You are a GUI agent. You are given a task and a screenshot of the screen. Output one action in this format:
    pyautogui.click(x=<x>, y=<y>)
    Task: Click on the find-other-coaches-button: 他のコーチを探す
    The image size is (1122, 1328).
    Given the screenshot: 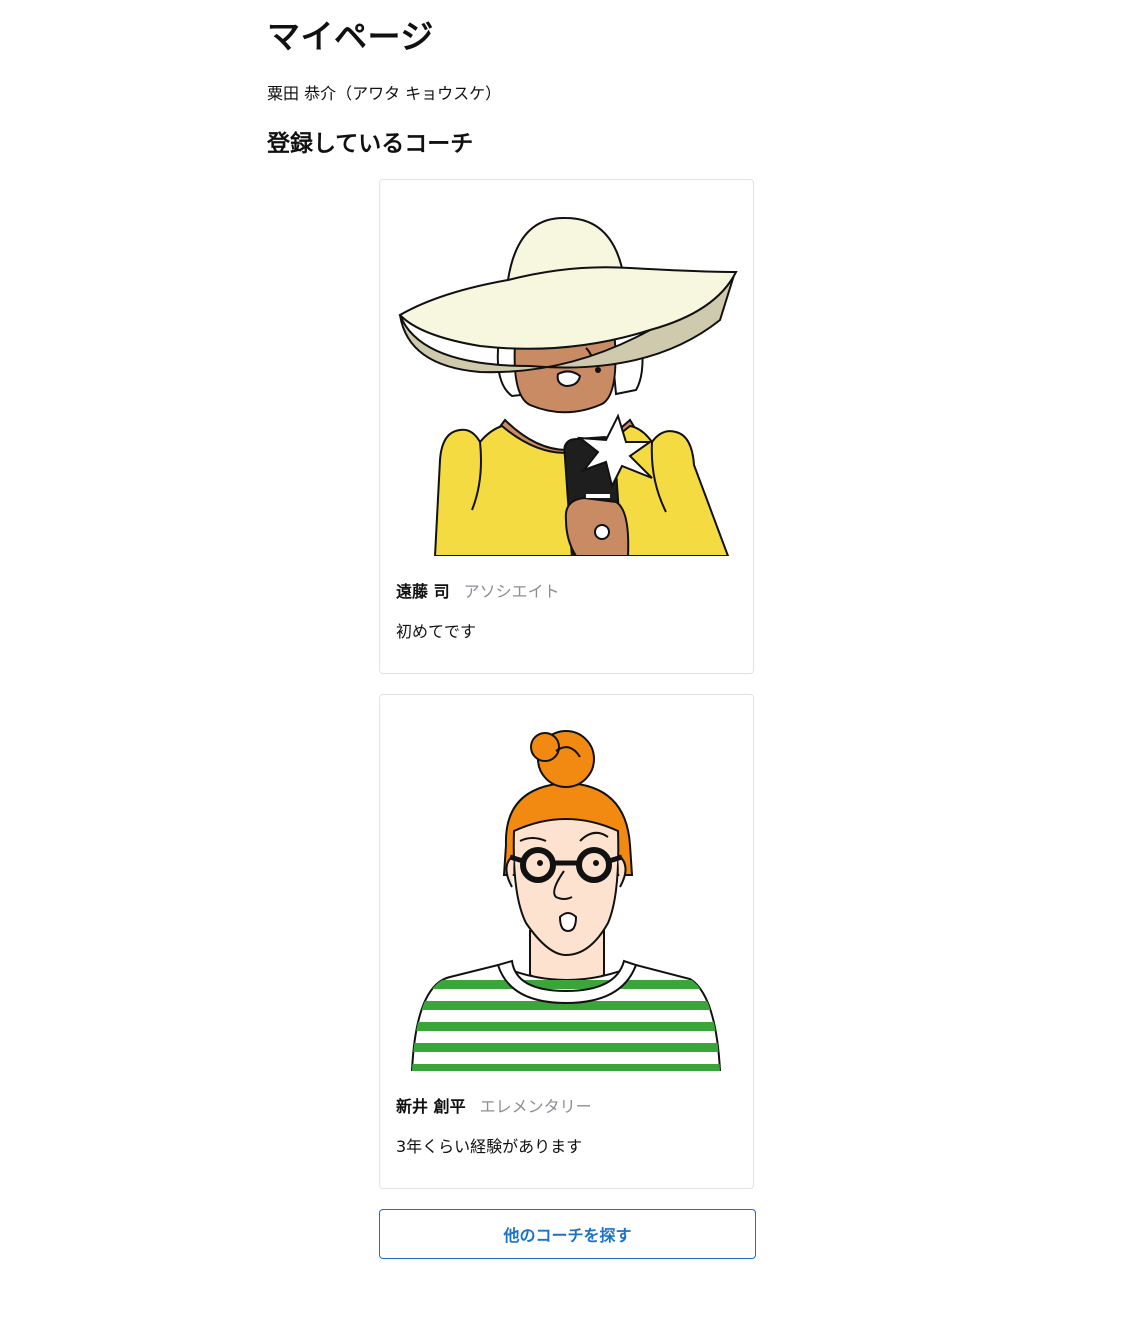 What is the action you would take?
    pyautogui.click(x=567, y=1234)
    